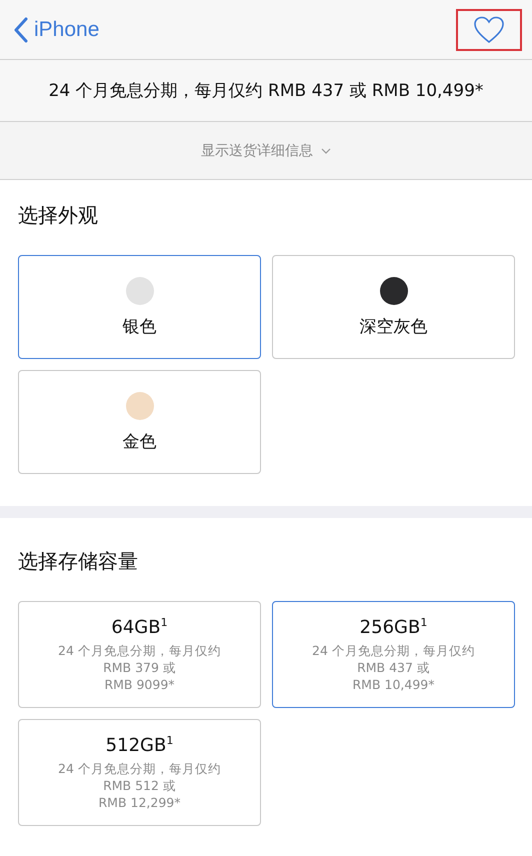 The width and height of the screenshot is (532, 856). I want to click on storage-option: 64GB$^{1}$ 24 个月免息分期，每月仅约 RMB 379 或 RMB 9099*, so click(139, 654).